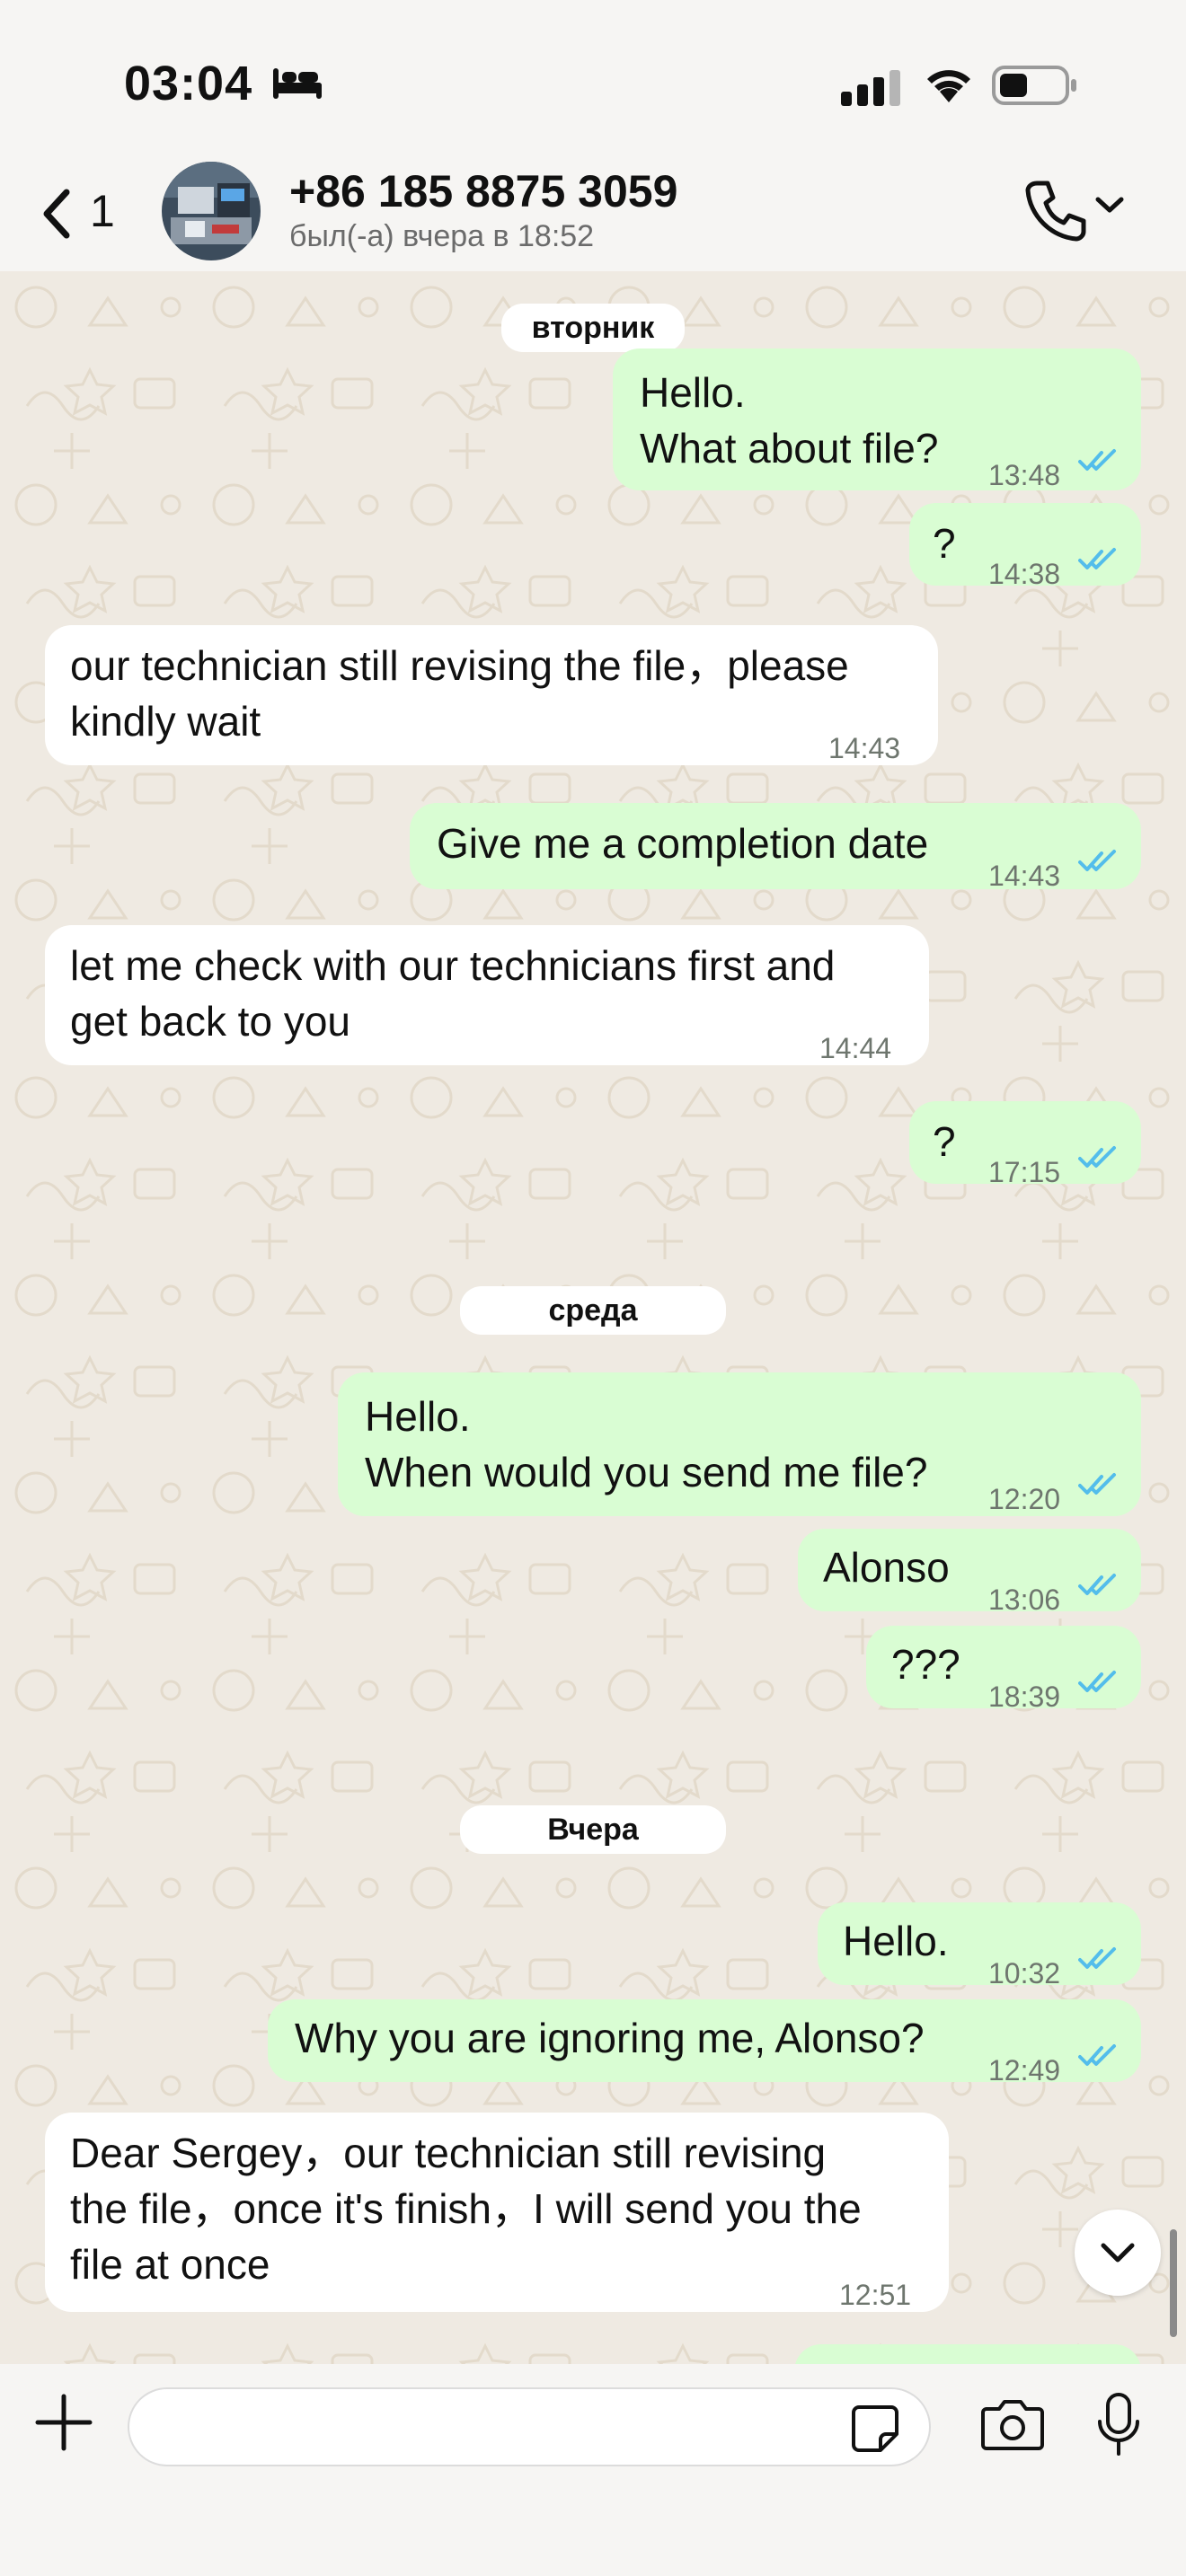 Image resolution: width=1186 pixels, height=2576 pixels. I want to click on status-time: 03:04, so click(188, 83).